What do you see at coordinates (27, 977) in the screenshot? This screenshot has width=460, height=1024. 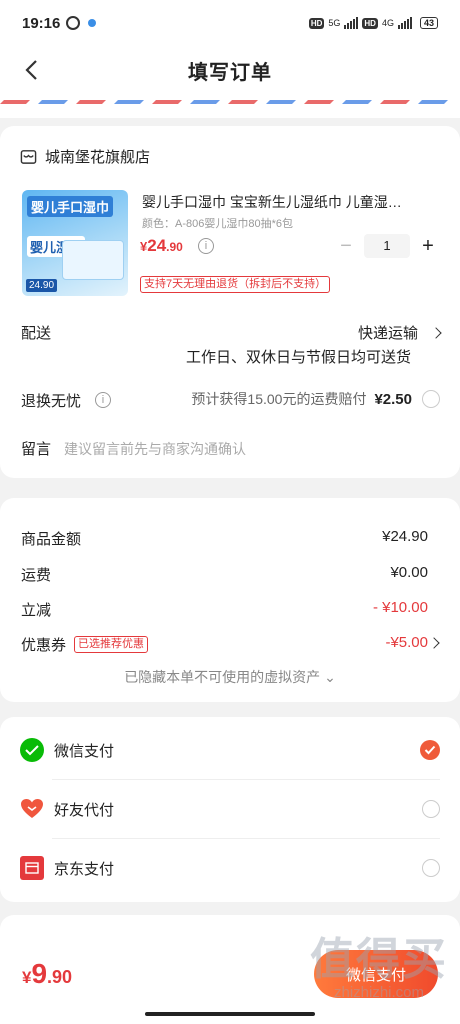 I see `total-currency: ¥` at bounding box center [27, 977].